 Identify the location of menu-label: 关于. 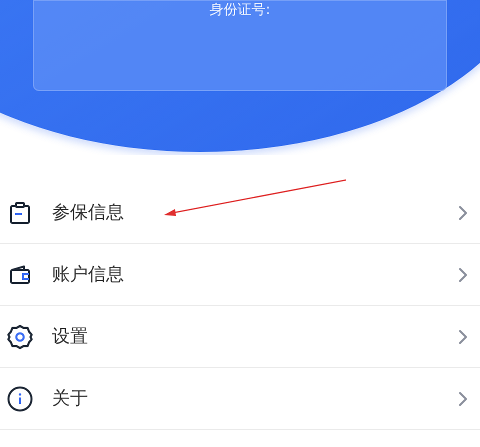
(70, 399).